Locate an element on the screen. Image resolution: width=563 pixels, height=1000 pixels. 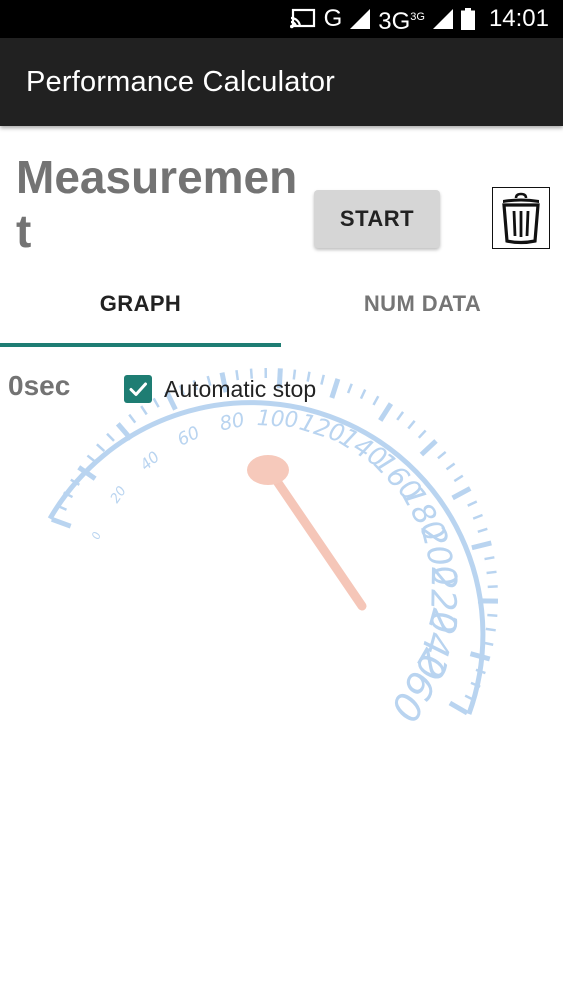
checkbox-checked-icon is located at coordinates (138, 389).